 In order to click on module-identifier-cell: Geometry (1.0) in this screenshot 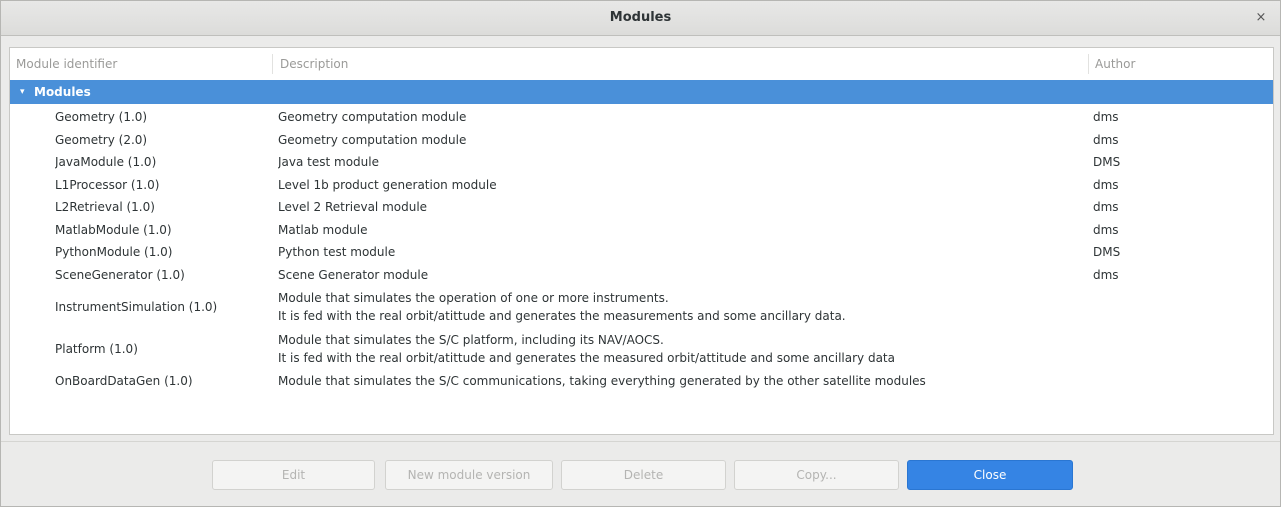, I will do `click(101, 117)`.